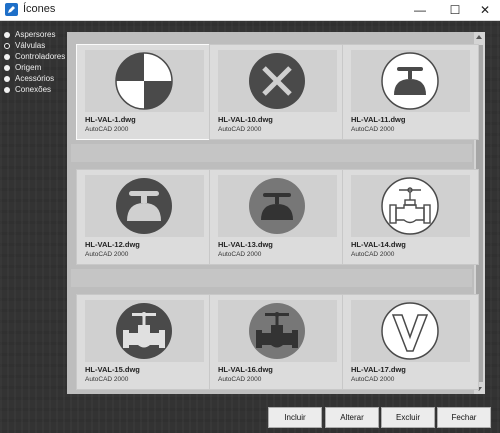 The width and height of the screenshot is (500, 433). I want to click on category-label: Aspersores, so click(35, 34).